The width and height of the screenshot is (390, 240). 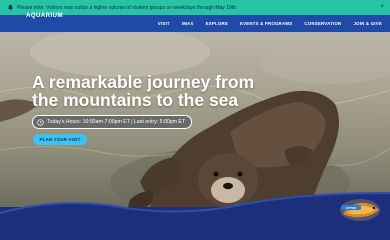 I want to click on nav-item-imax: IMAX, so click(x=188, y=23).